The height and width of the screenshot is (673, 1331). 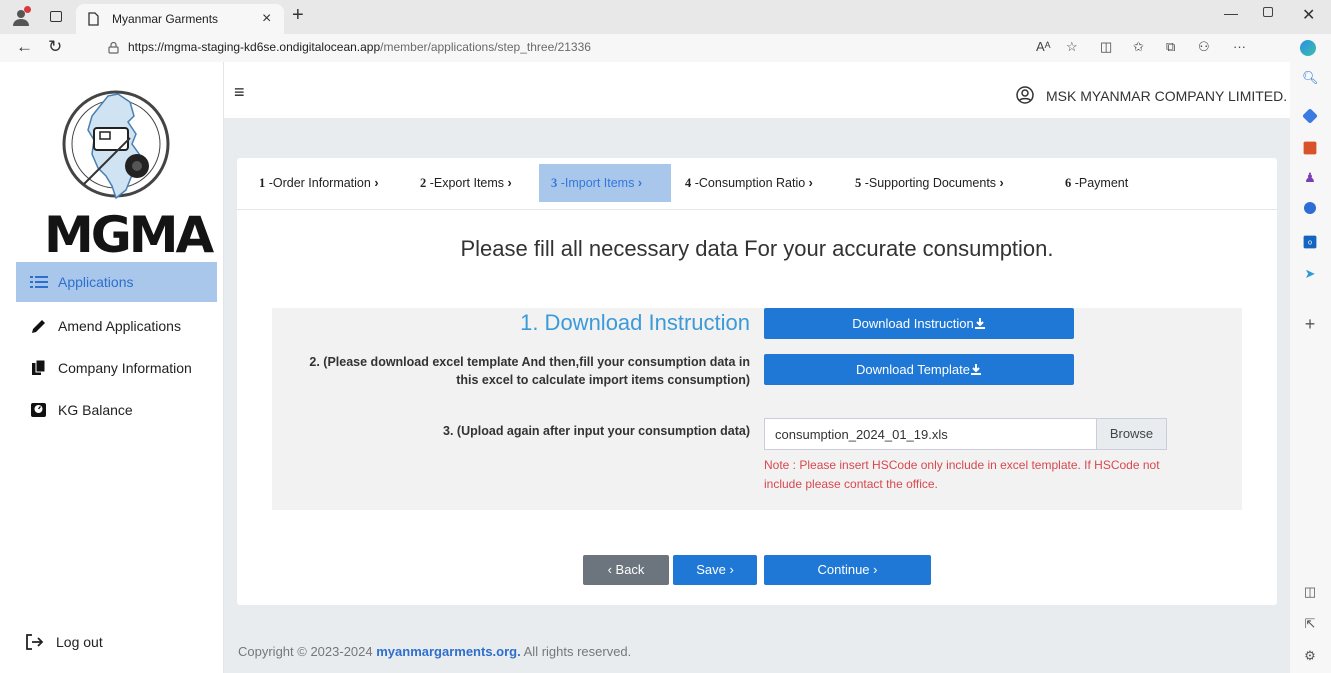 I want to click on tag-icon, so click(x=1310, y=116).